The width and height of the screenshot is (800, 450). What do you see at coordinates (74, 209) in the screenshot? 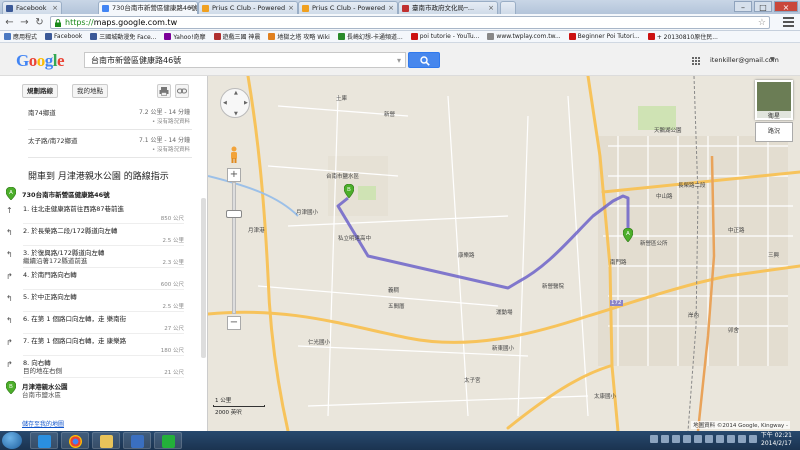
I see `step-text: 1. 往北走健康路前往西路87巷前進` at bounding box center [74, 209].